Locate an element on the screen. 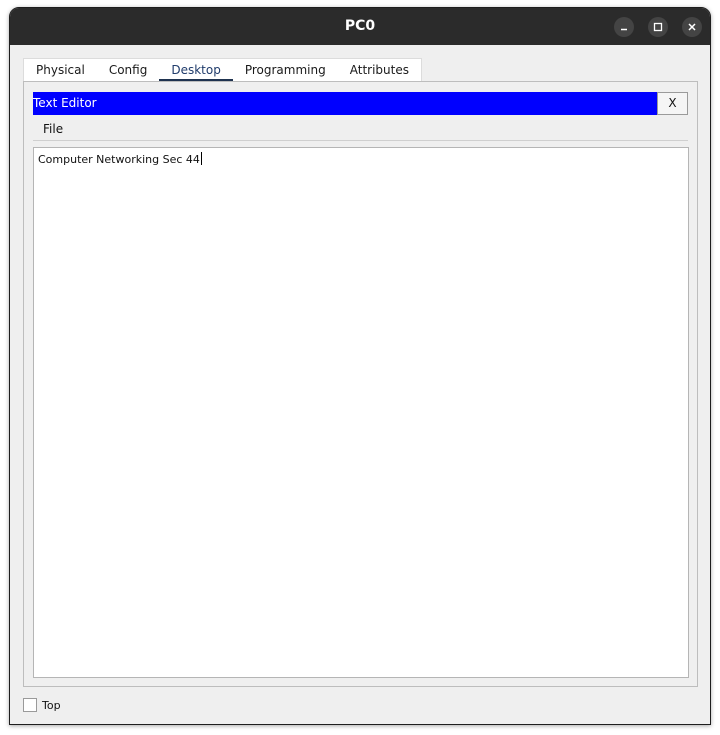  minimize-icon is located at coordinates (624, 29).